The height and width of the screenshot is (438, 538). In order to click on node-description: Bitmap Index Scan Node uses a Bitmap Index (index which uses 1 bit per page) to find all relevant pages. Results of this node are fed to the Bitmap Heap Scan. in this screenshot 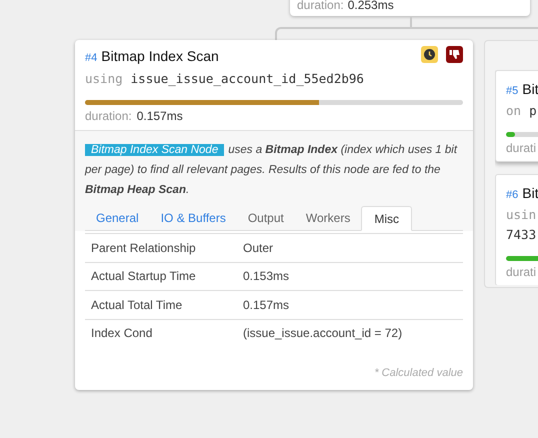, I will do `click(271, 170)`.